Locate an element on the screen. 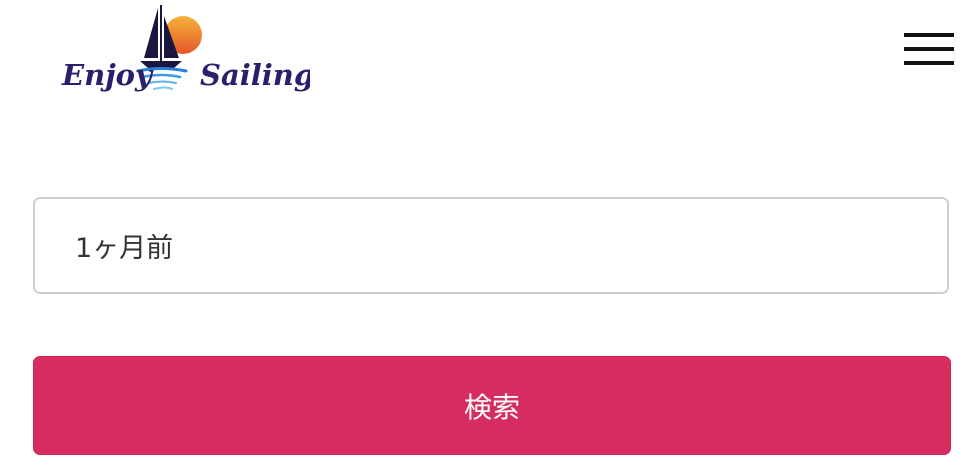  search-button-label: 検索 is located at coordinates (491, 407).